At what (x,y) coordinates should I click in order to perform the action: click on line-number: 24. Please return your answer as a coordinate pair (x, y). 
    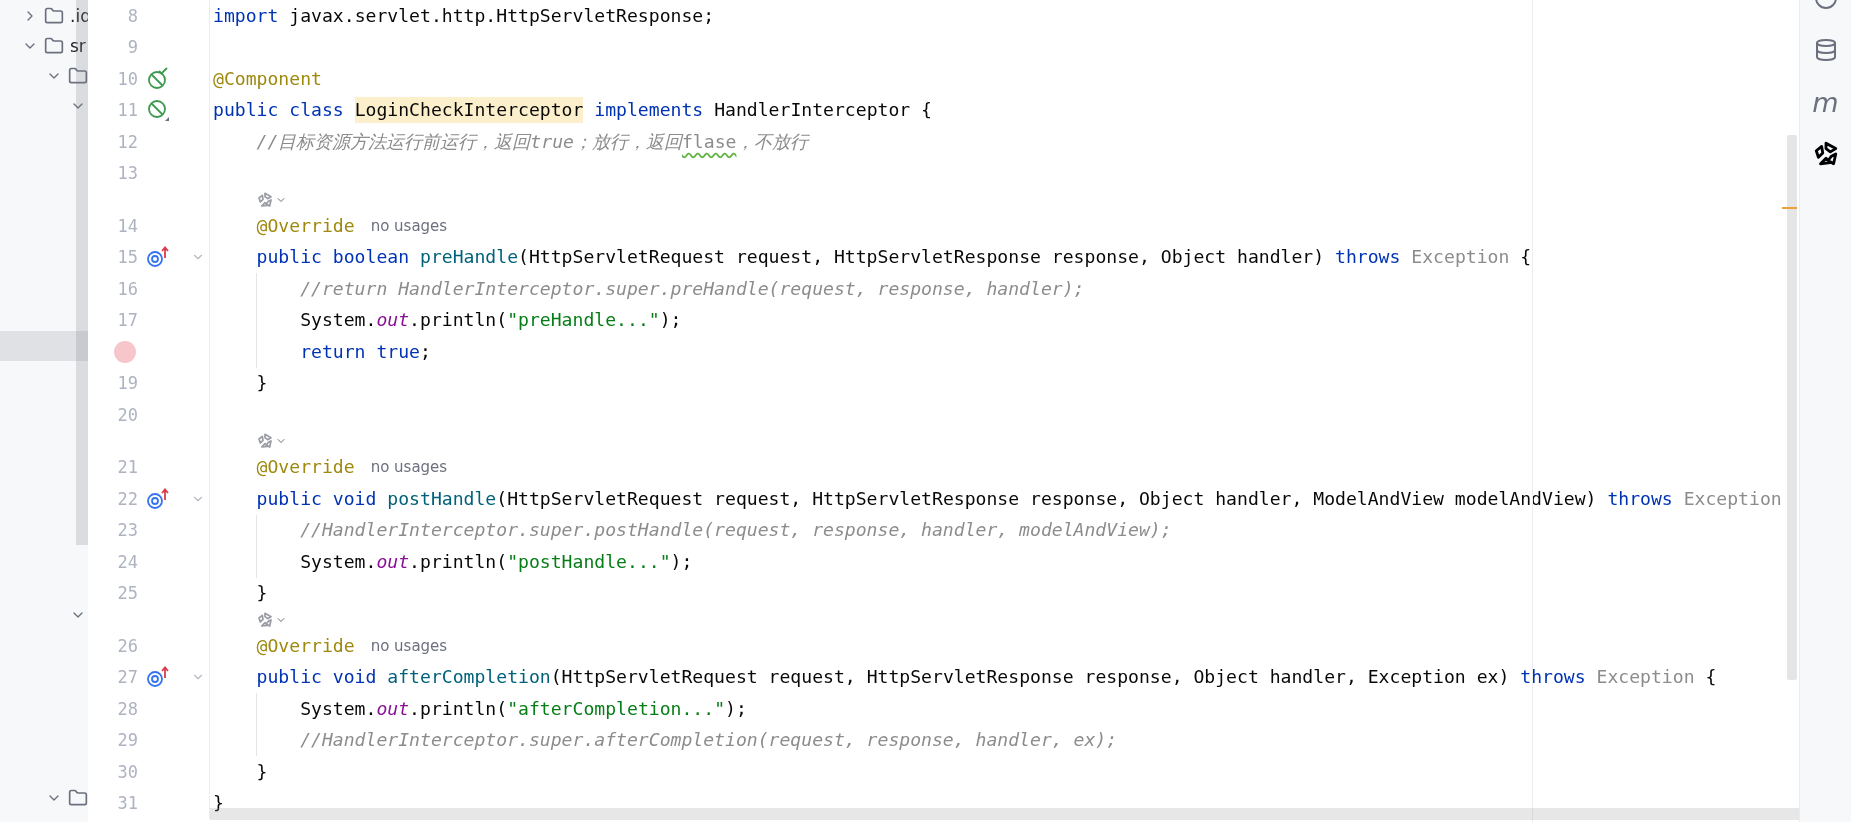
    Looking at the image, I should click on (127, 561).